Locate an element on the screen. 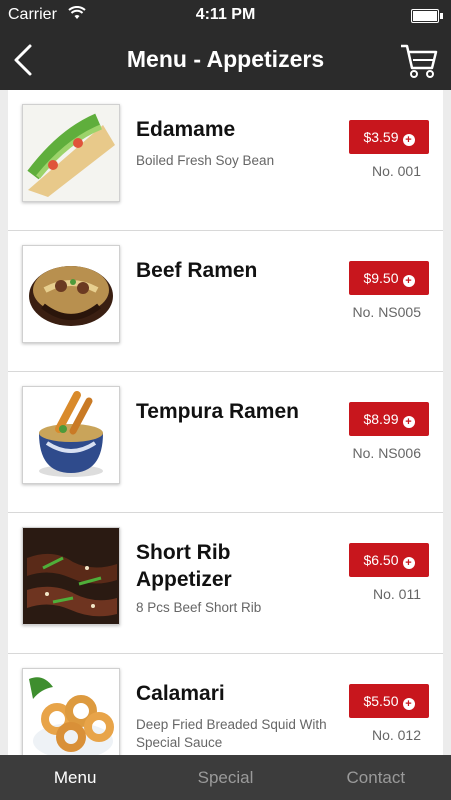 The image size is (451, 800). food-image-tempura-ramen is located at coordinates (71, 435).